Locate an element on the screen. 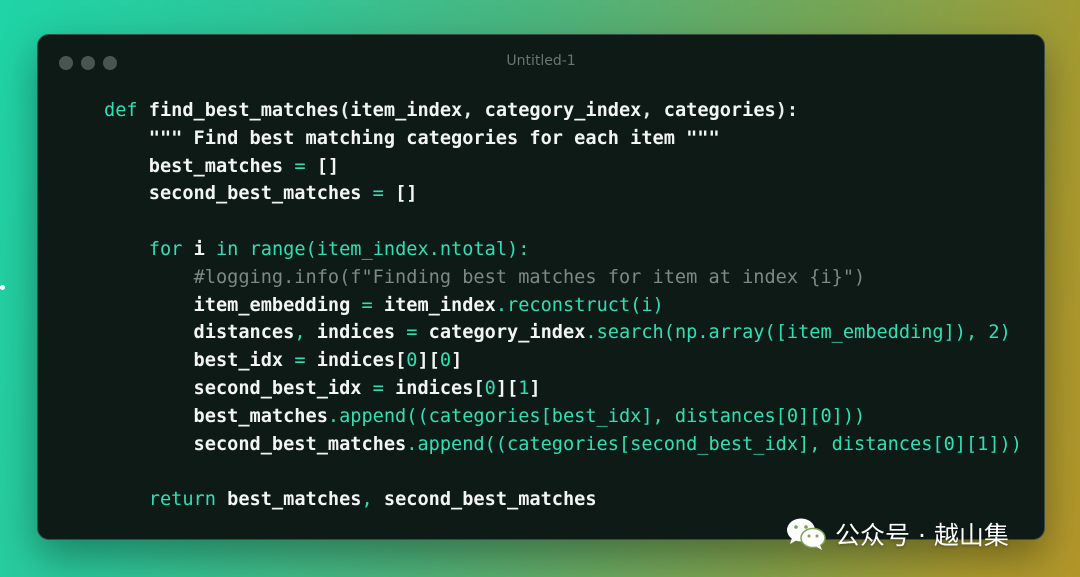  code-token: item_embedding is located at coordinates (233, 305).